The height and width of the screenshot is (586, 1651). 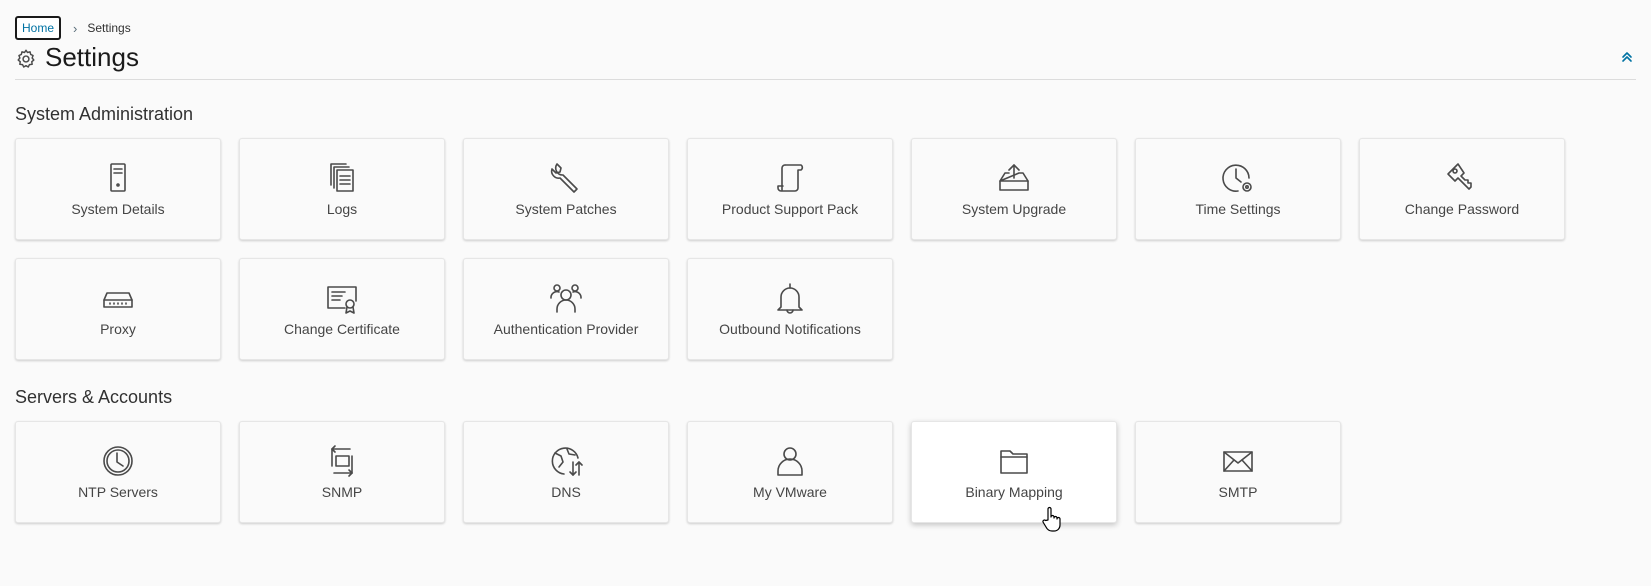 I want to click on page-header: Settings, so click(x=825, y=61).